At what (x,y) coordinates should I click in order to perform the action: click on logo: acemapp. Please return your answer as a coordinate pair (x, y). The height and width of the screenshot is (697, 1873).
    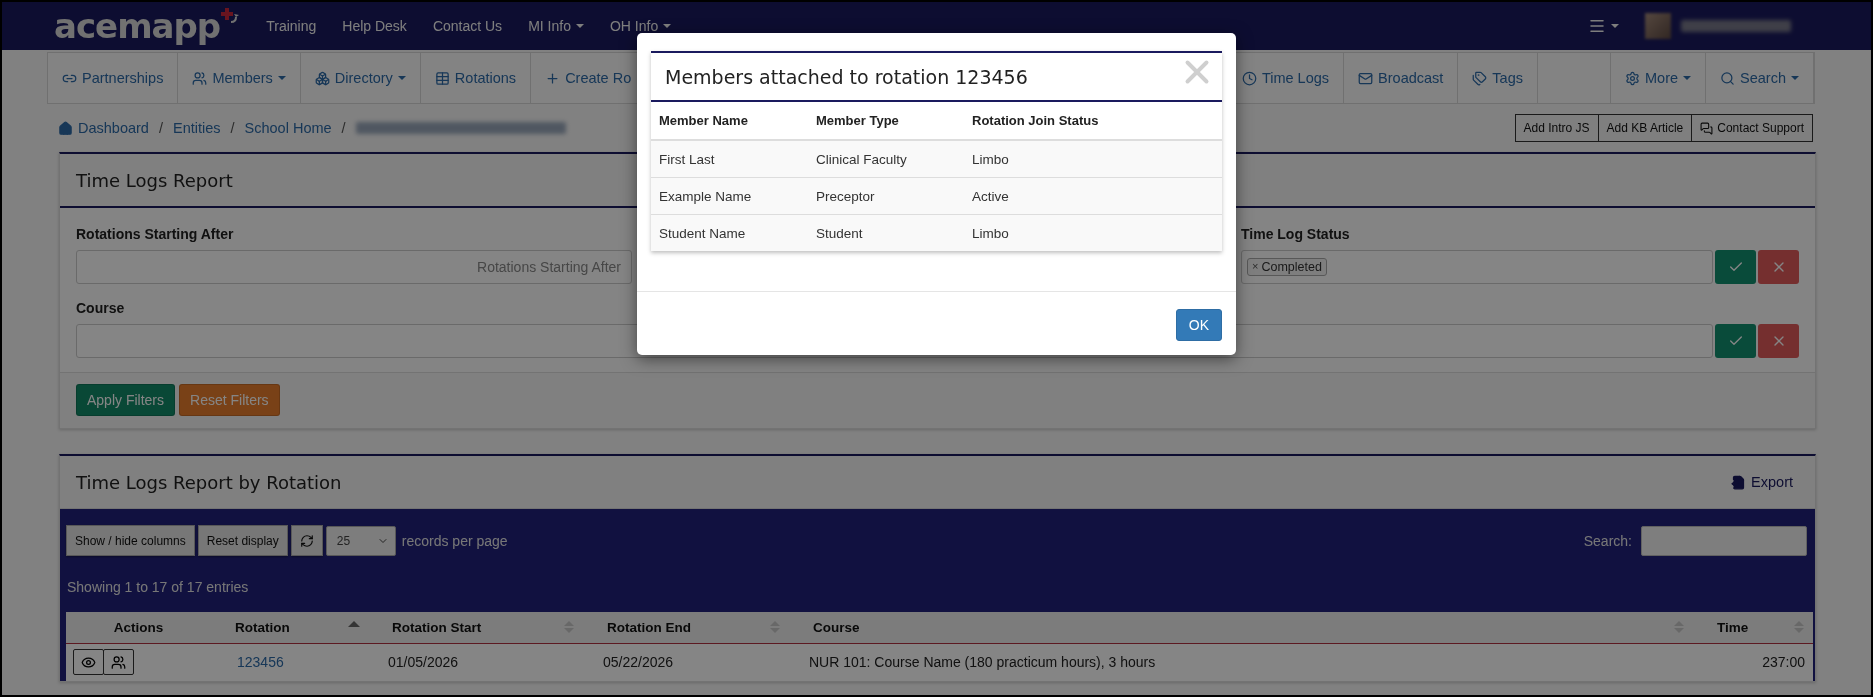
    Looking at the image, I should click on (137, 26).